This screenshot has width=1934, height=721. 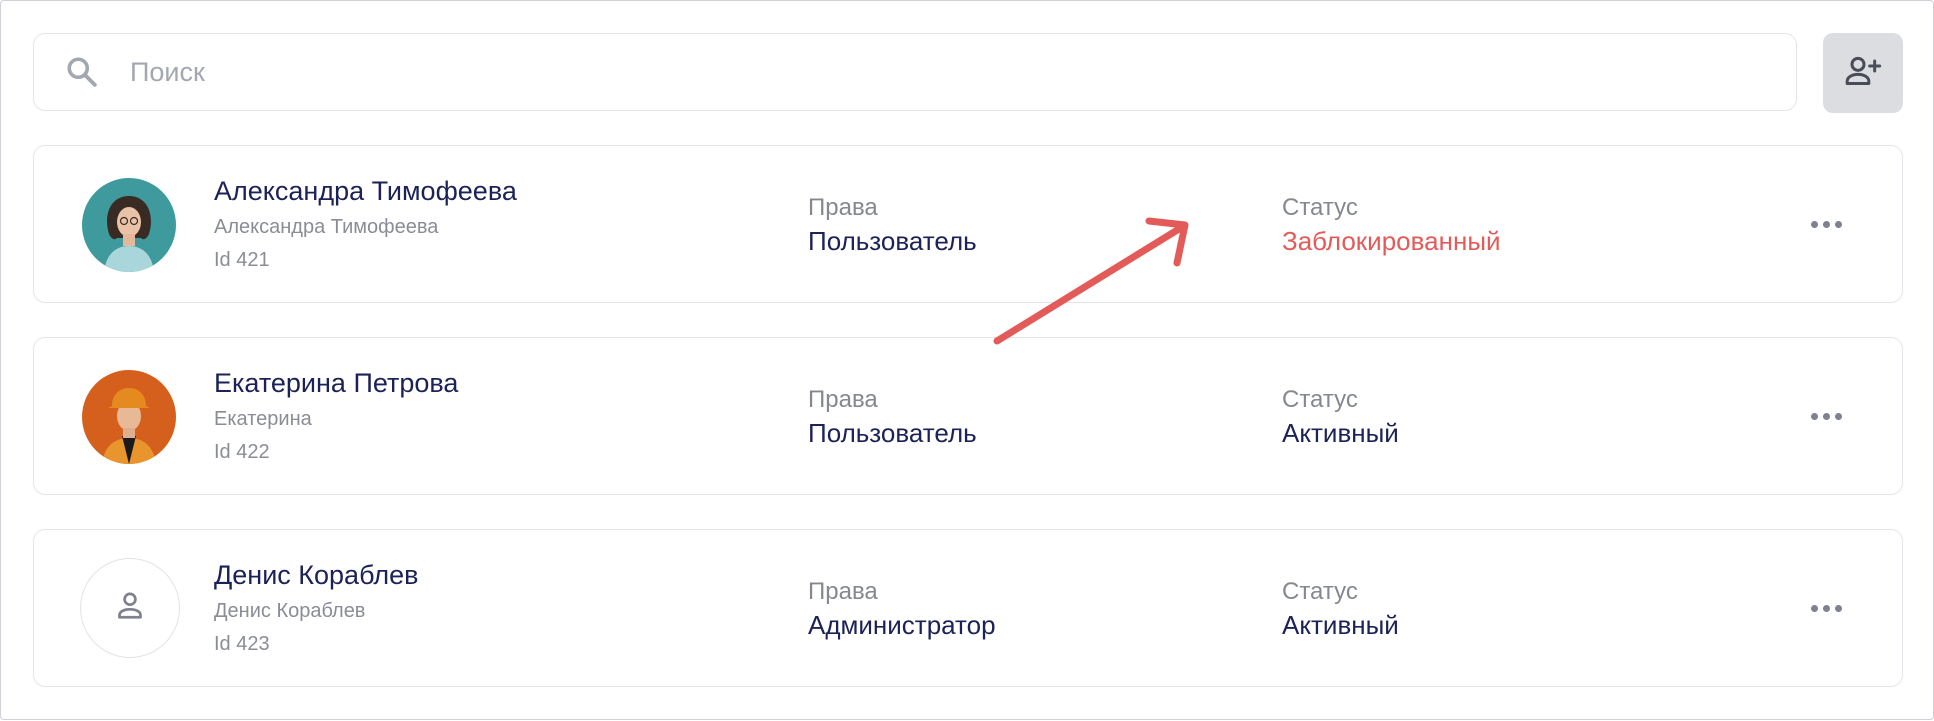 I want to click on search-input, so click(x=880, y=72).